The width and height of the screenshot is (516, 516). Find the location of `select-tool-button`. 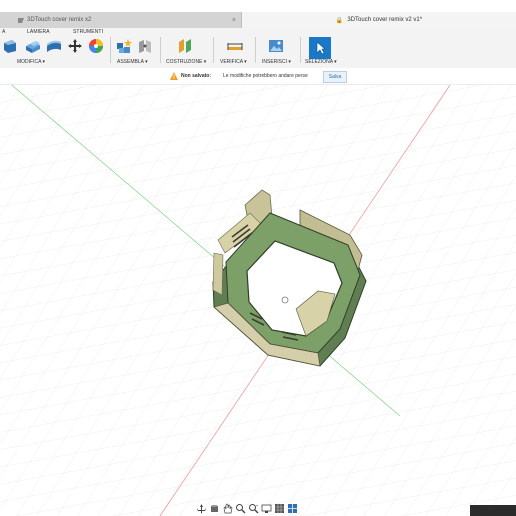

select-tool-button is located at coordinates (320, 48).